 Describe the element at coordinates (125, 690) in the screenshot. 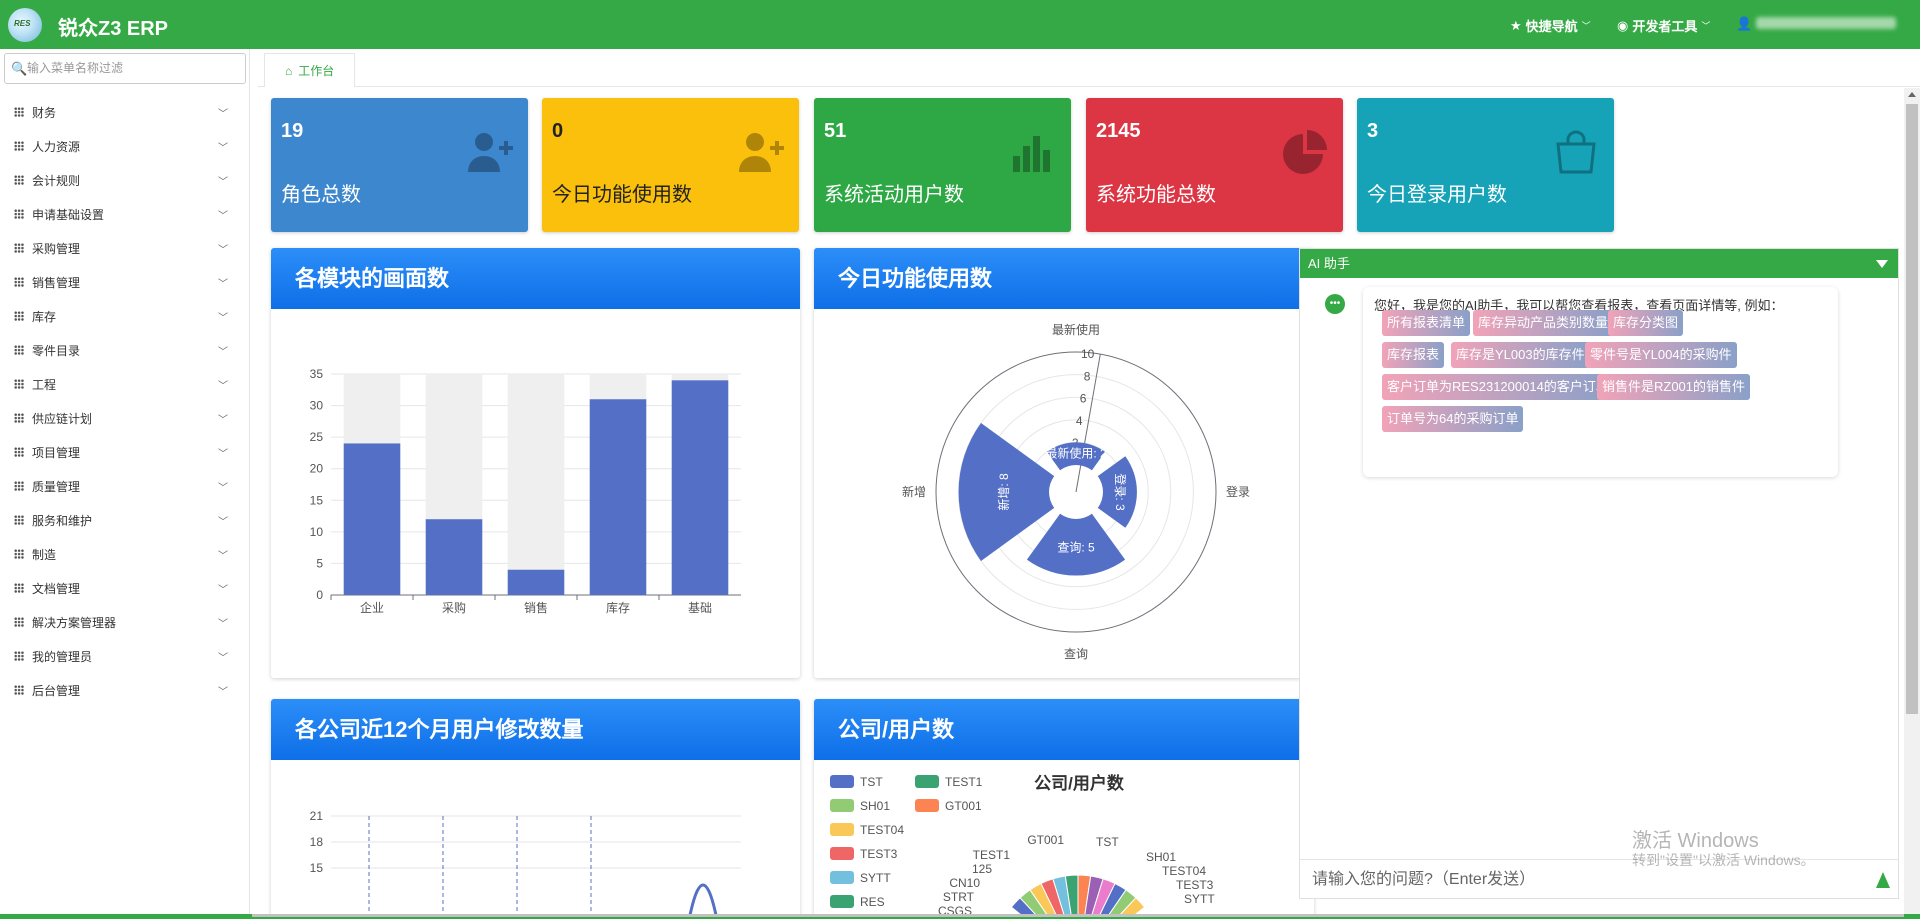

I see `sidebar-item: 后台管理 ﹀` at that location.